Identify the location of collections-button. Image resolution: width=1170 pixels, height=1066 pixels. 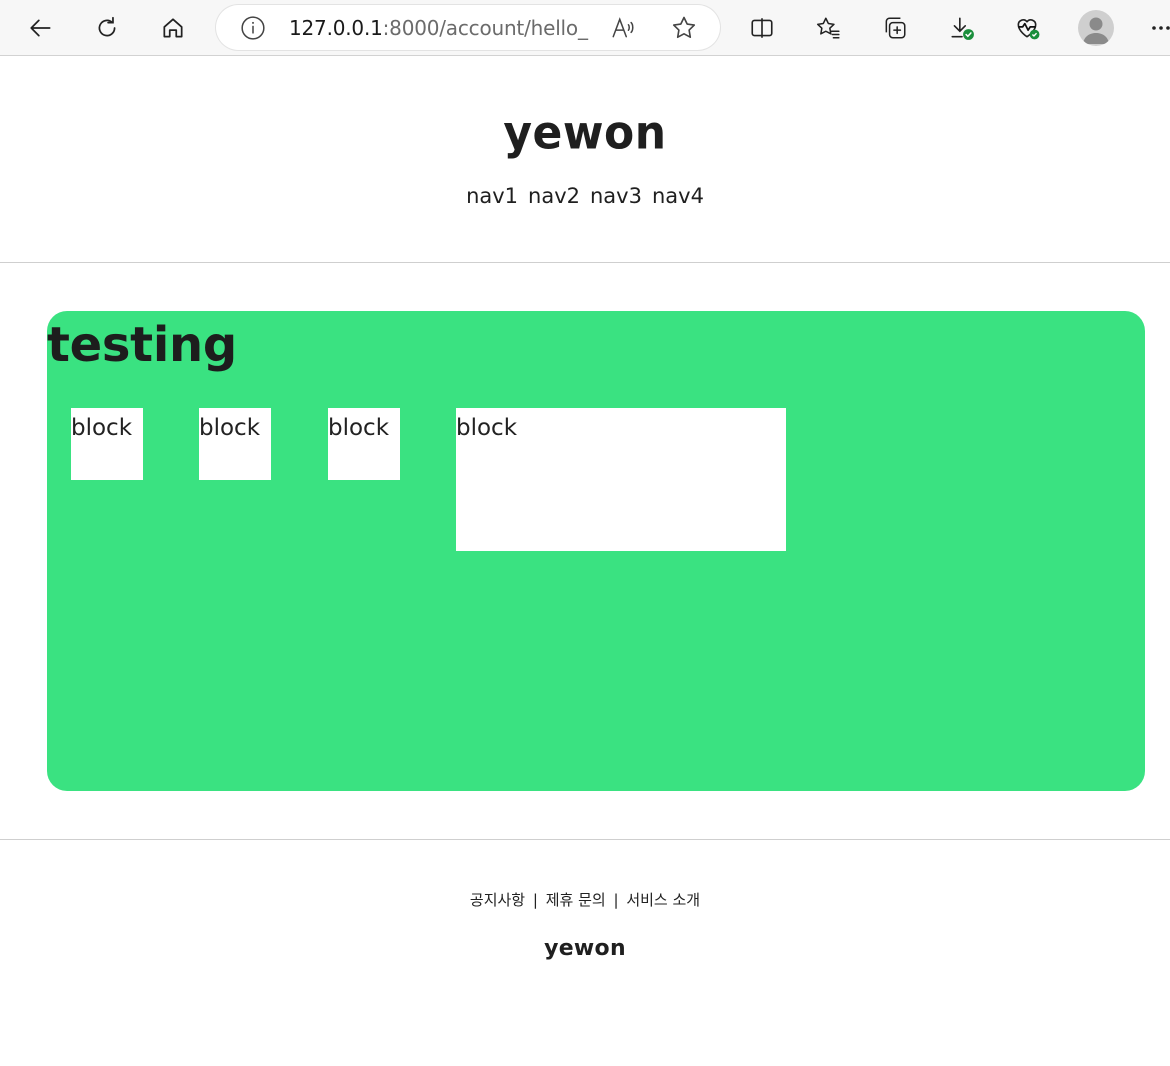
(895, 28).